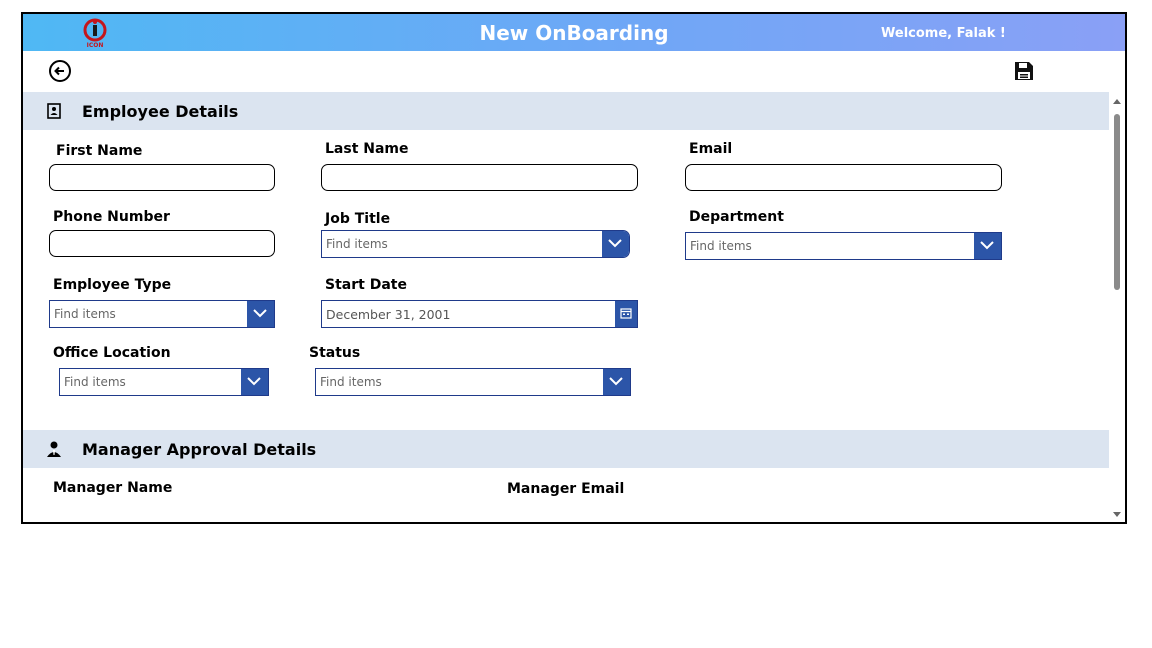  Describe the element at coordinates (54, 449) in the screenshot. I see `manager-person-icon` at that location.